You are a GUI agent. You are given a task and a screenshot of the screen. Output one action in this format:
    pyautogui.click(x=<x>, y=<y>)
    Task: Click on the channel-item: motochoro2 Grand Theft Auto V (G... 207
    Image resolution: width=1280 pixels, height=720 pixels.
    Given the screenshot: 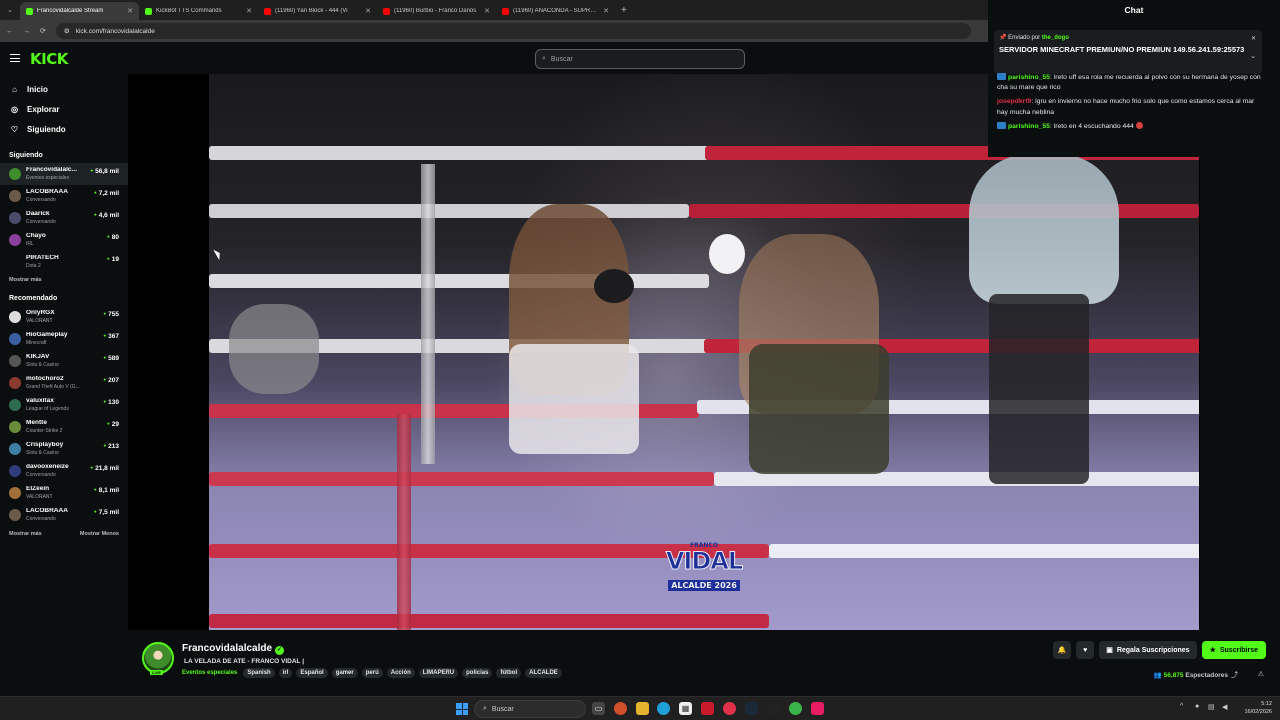 What is the action you would take?
    pyautogui.click(x=64, y=383)
    